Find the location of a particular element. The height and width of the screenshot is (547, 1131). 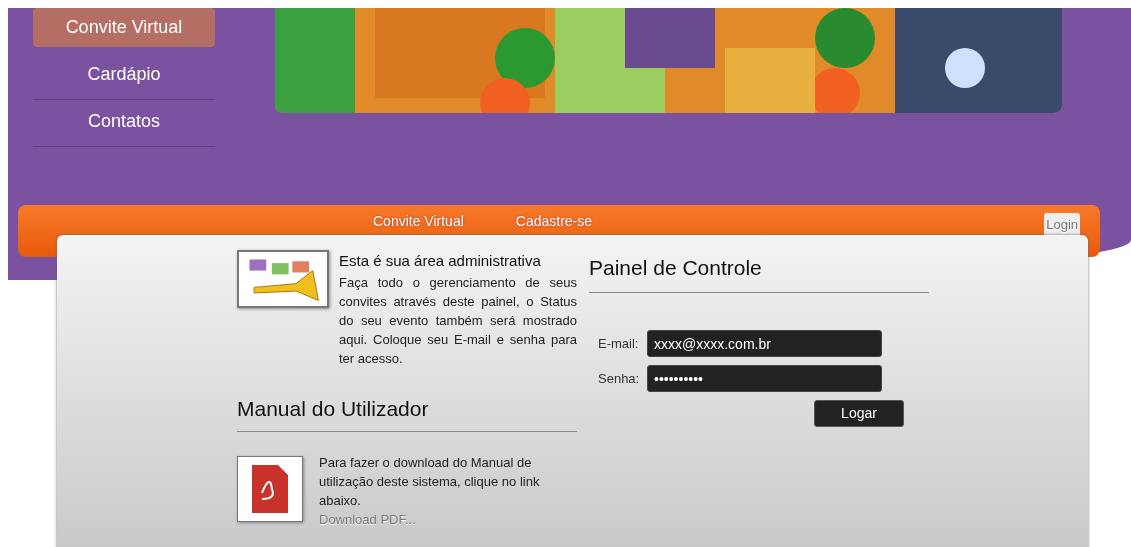

pdf-icon is located at coordinates (270, 488).